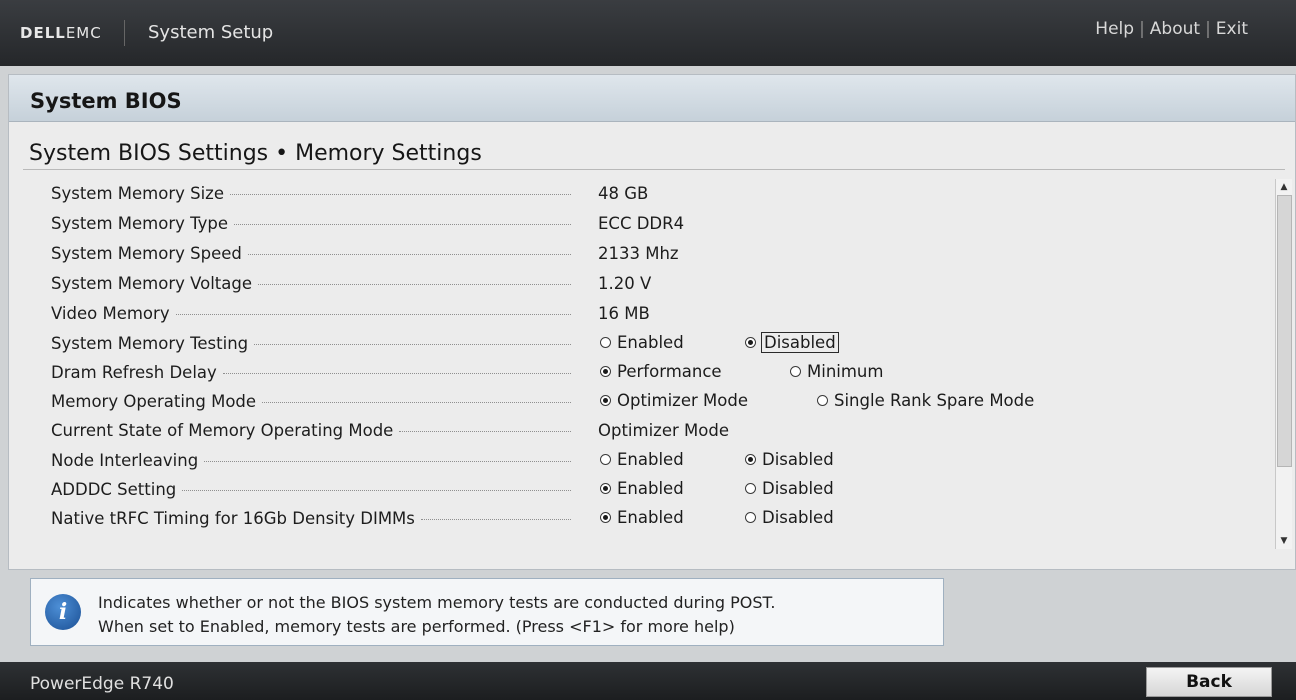 This screenshot has width=1296, height=700. I want to click on setting-label-text: System Memory Testing, so click(150, 343).